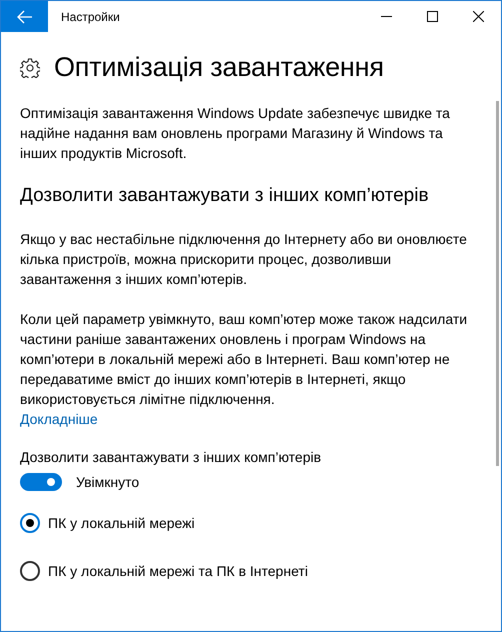  I want to click on back-button, so click(24, 16).